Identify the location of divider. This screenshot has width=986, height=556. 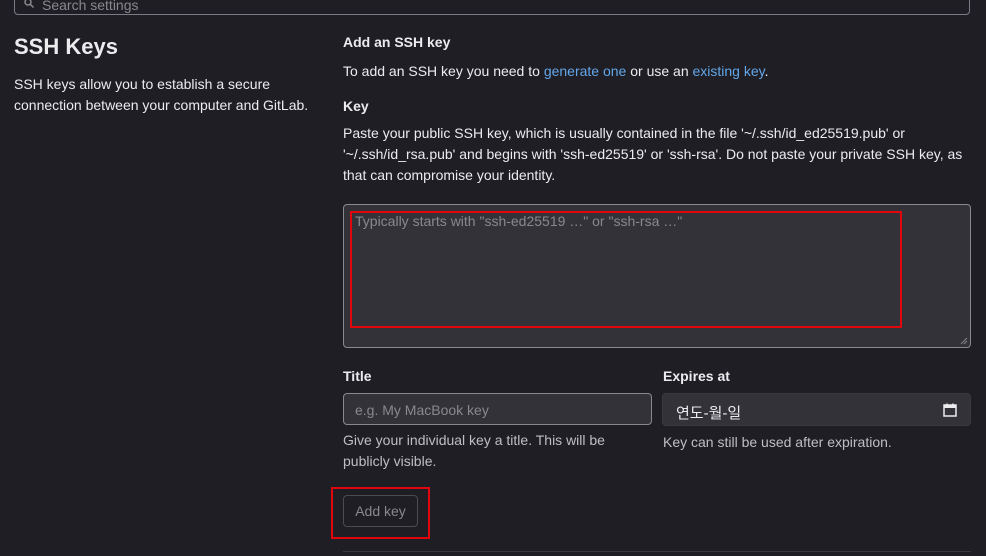
(657, 551).